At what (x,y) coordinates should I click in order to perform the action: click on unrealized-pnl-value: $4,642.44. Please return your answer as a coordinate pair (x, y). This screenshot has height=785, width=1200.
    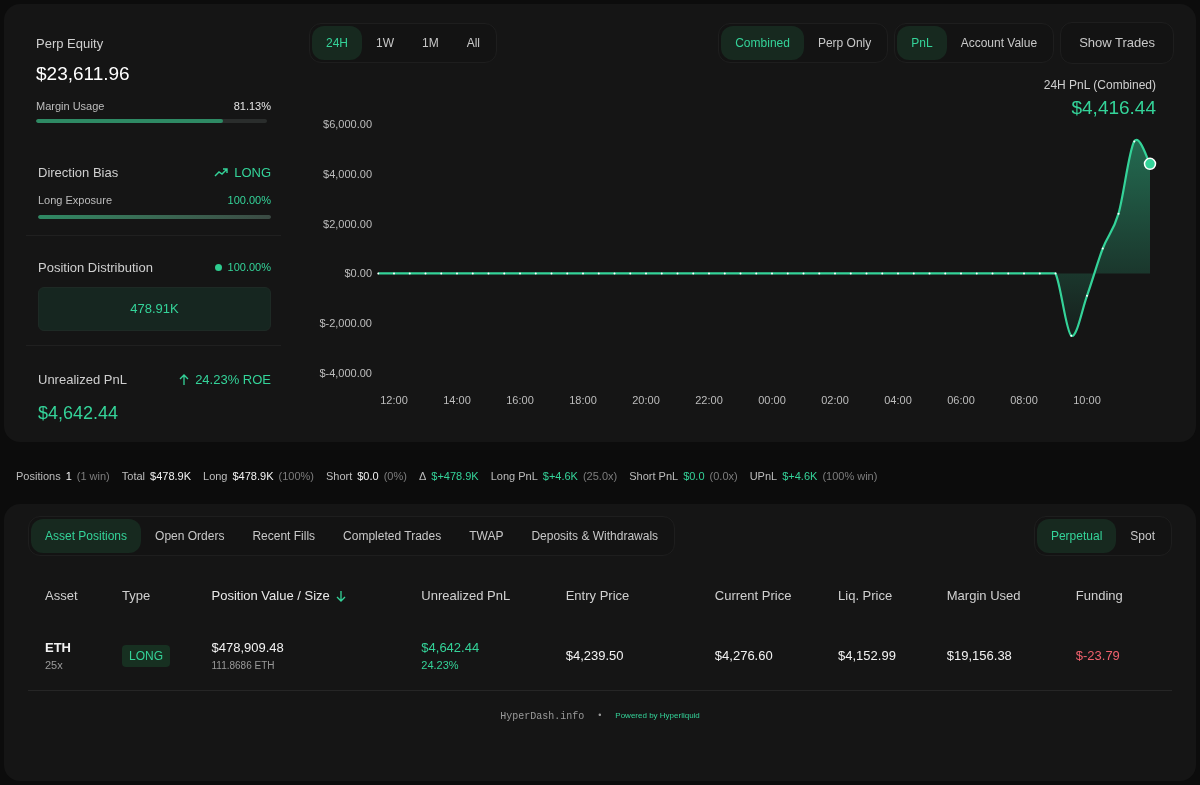
    Looking at the image, I should click on (78, 413).